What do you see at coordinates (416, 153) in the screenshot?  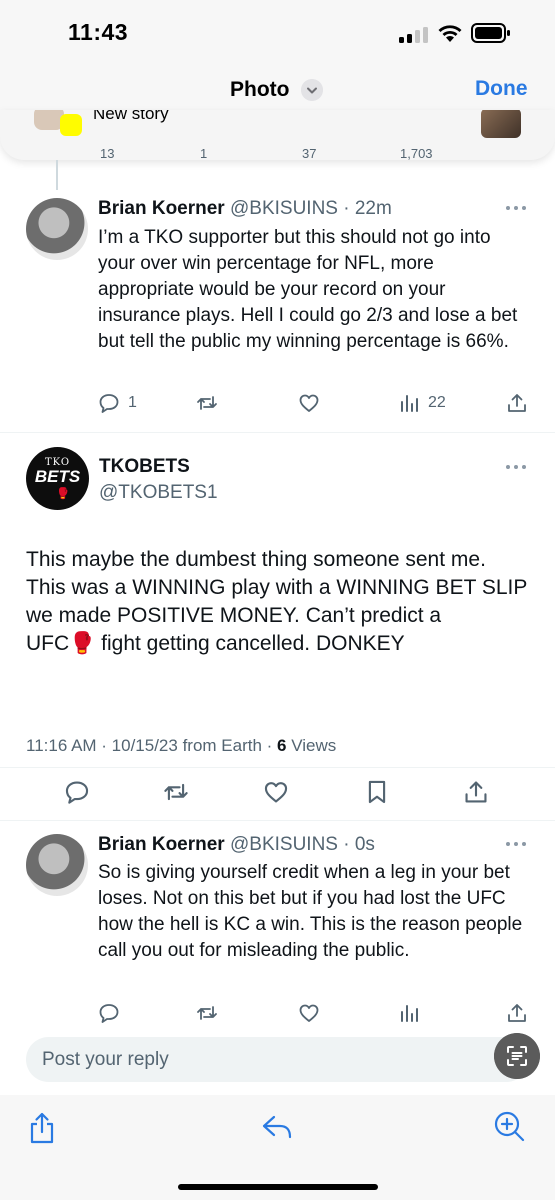 I see `partial-views-count: 1,703` at bounding box center [416, 153].